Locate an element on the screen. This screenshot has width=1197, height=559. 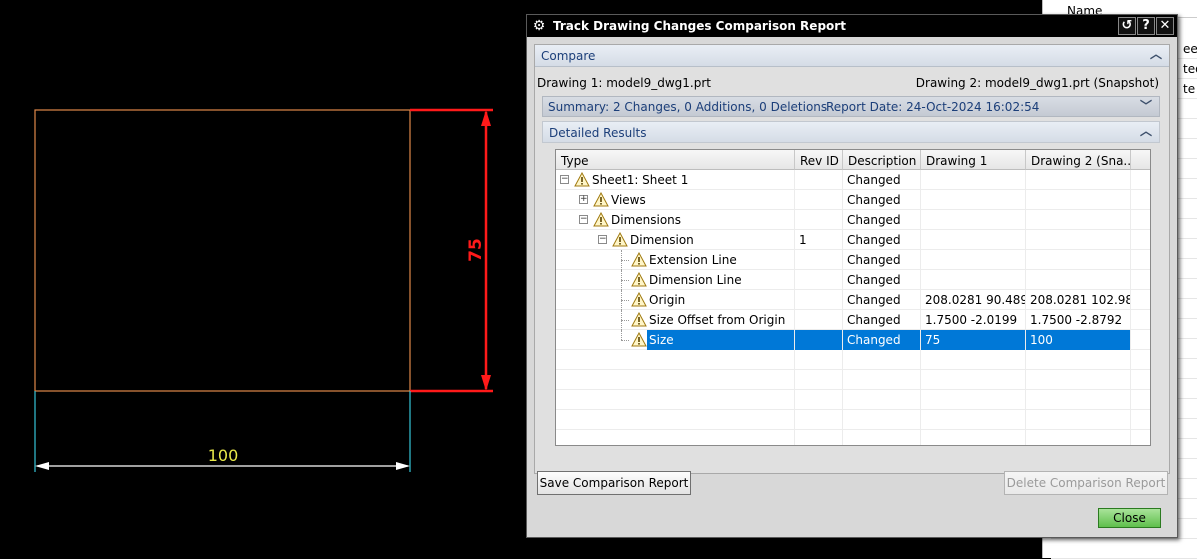
dim-text-vertical: 75 is located at coordinates (476, 250).